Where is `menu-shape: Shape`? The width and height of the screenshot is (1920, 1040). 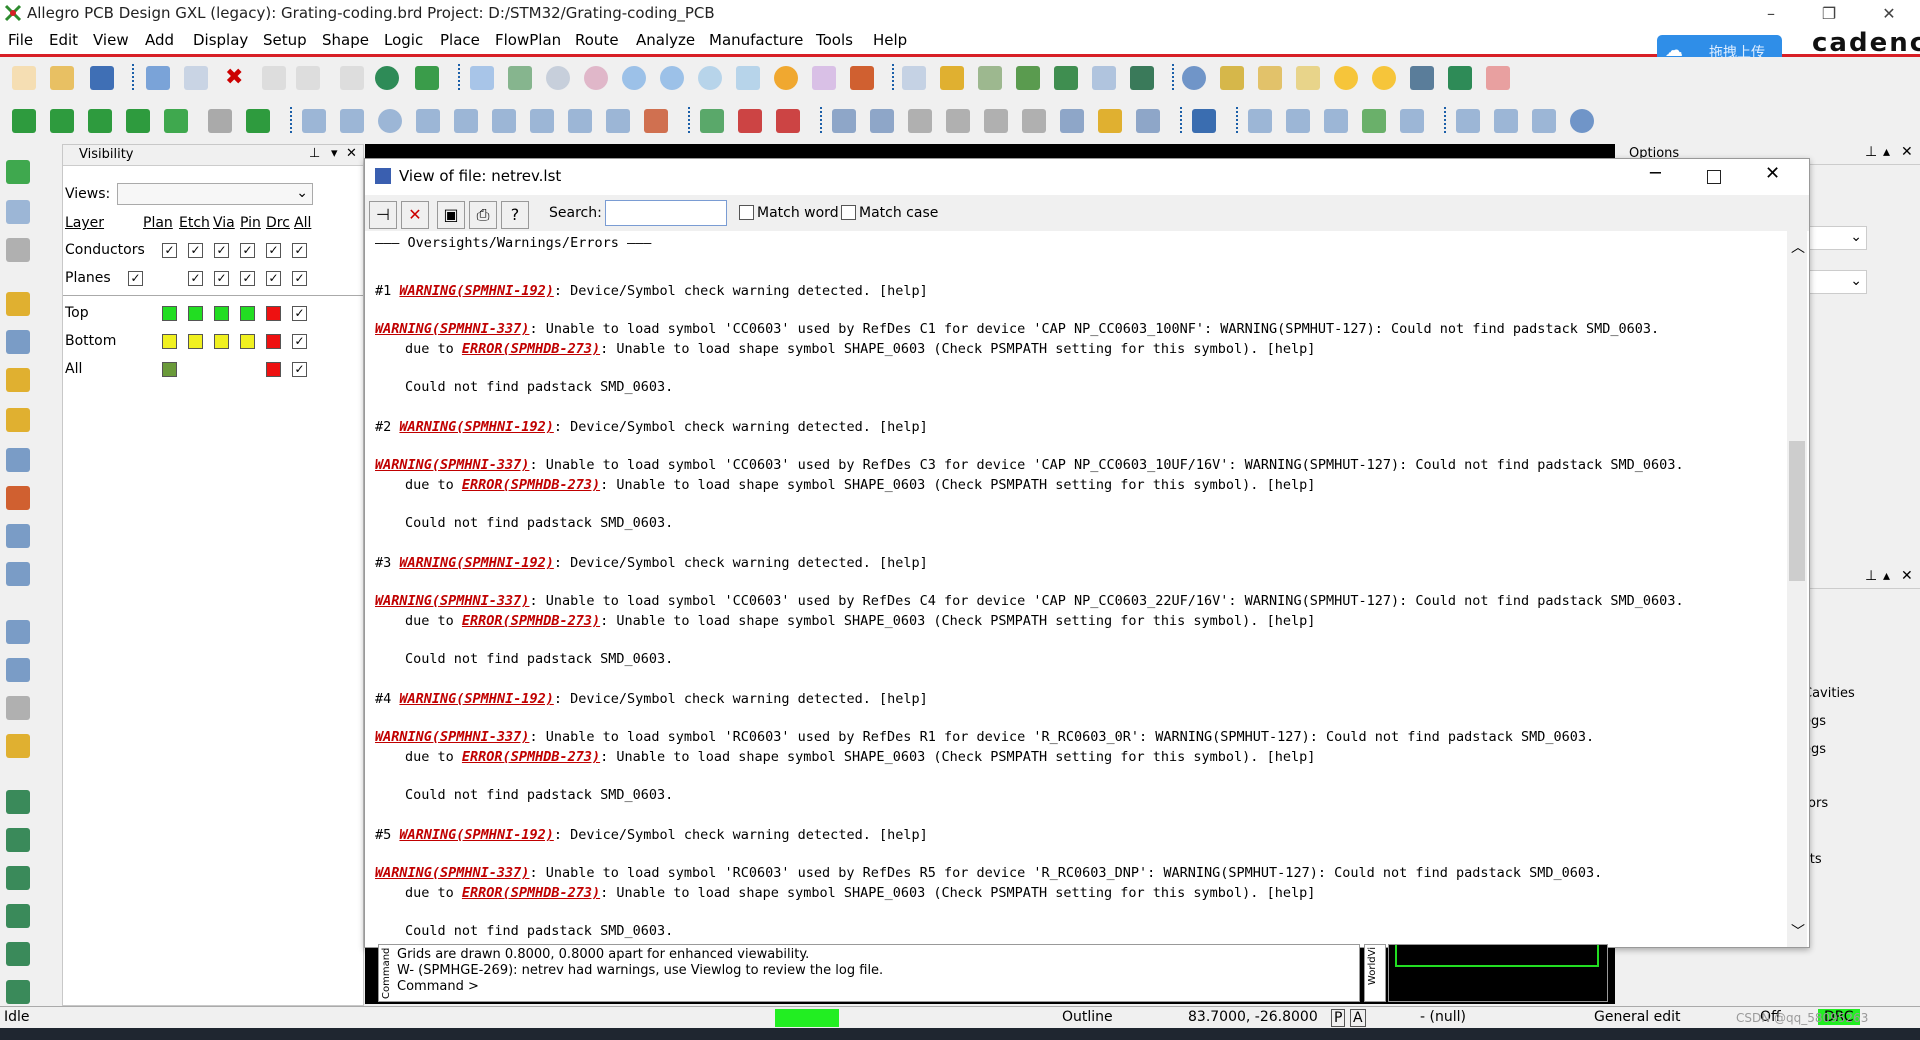 menu-shape: Shape is located at coordinates (345, 40).